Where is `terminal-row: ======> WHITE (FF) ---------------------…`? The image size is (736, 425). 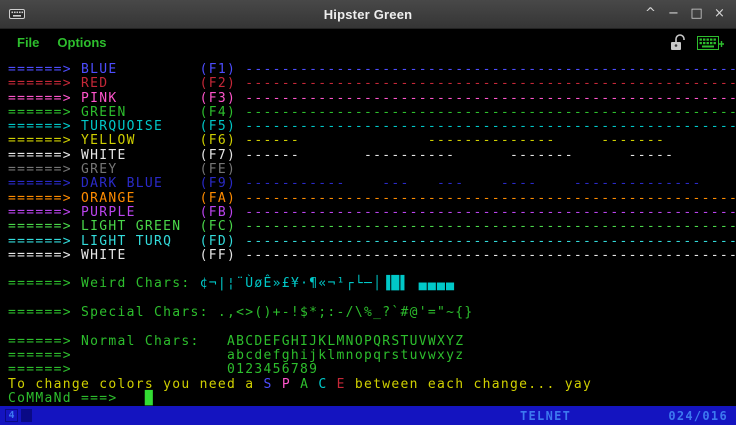
terminal-row: ======> WHITE (FF) ---------------------… is located at coordinates (372, 255).